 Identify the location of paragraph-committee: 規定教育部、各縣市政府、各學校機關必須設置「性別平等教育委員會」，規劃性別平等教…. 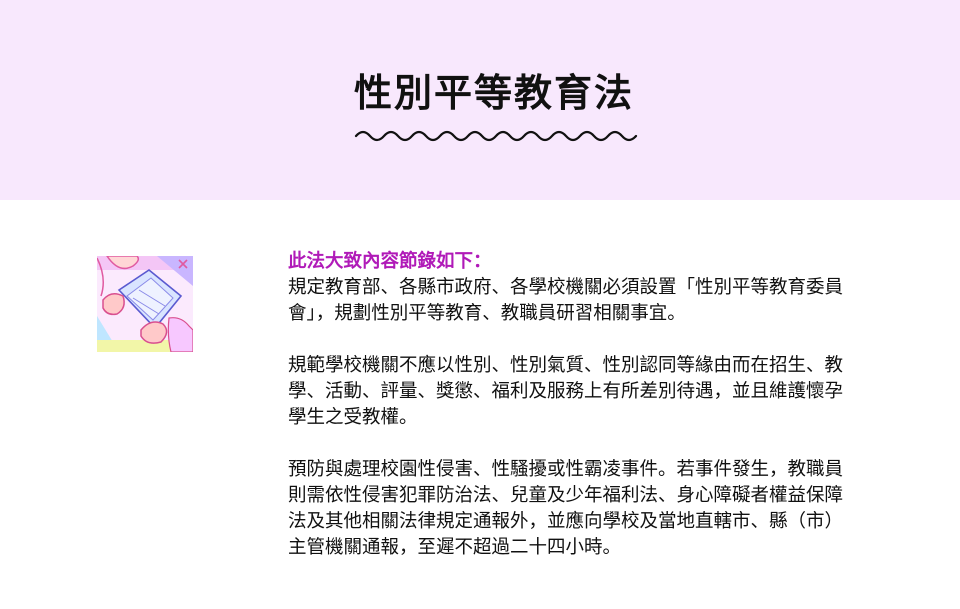
(566, 300).